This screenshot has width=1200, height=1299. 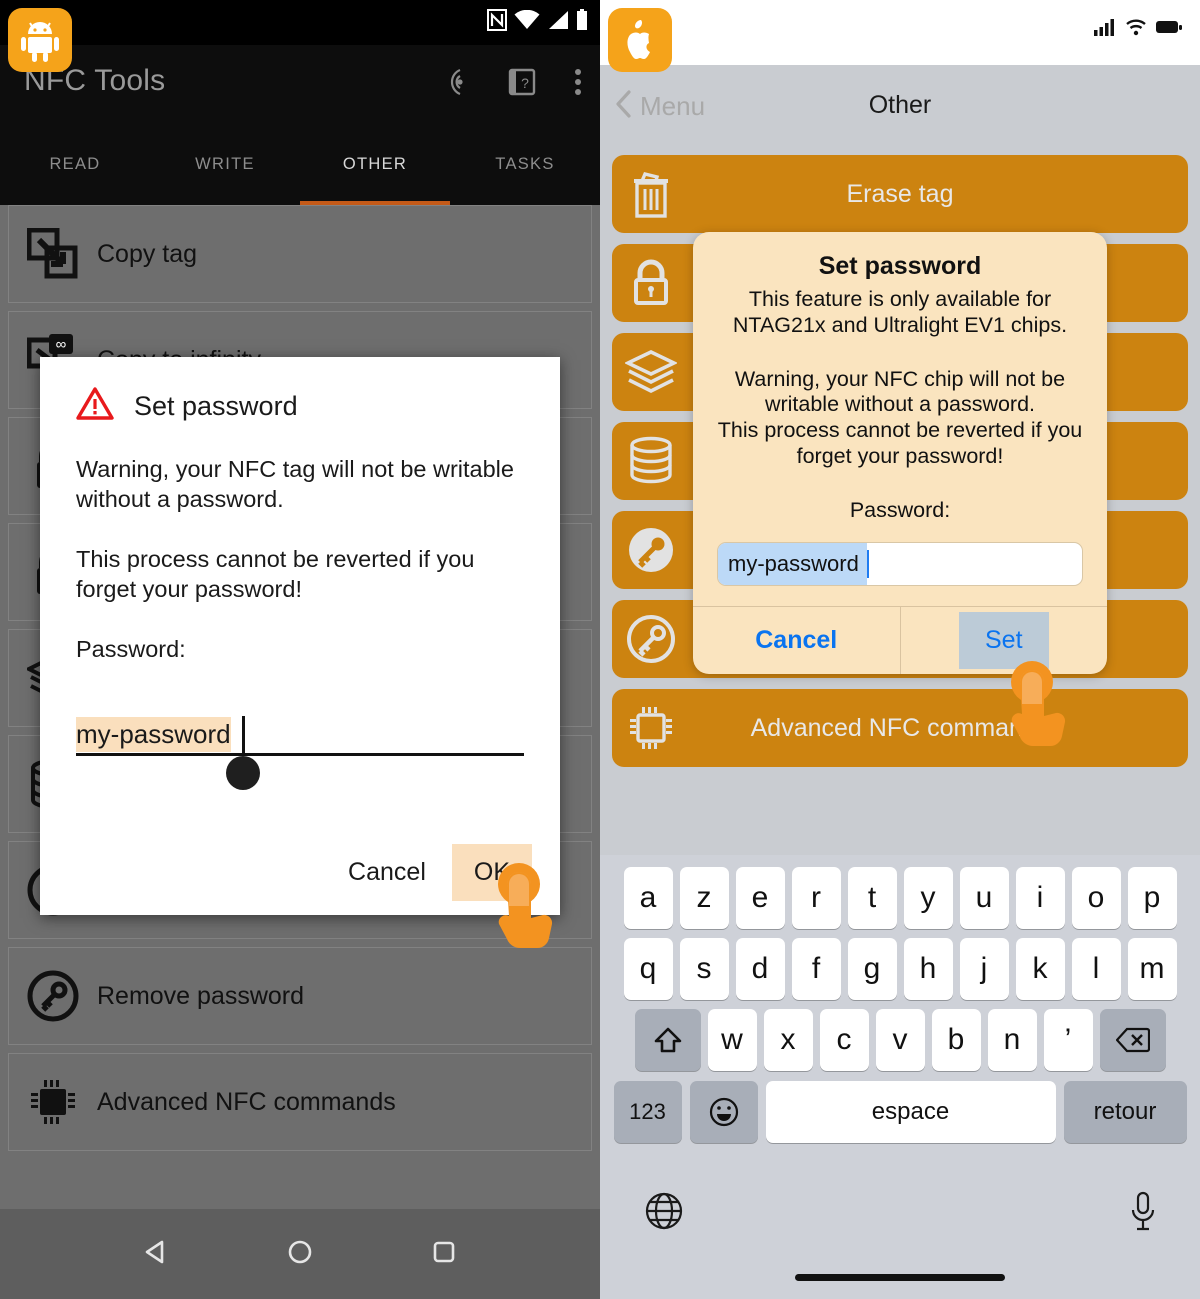 I want to click on set-button-label: Set, so click(x=1003, y=640).